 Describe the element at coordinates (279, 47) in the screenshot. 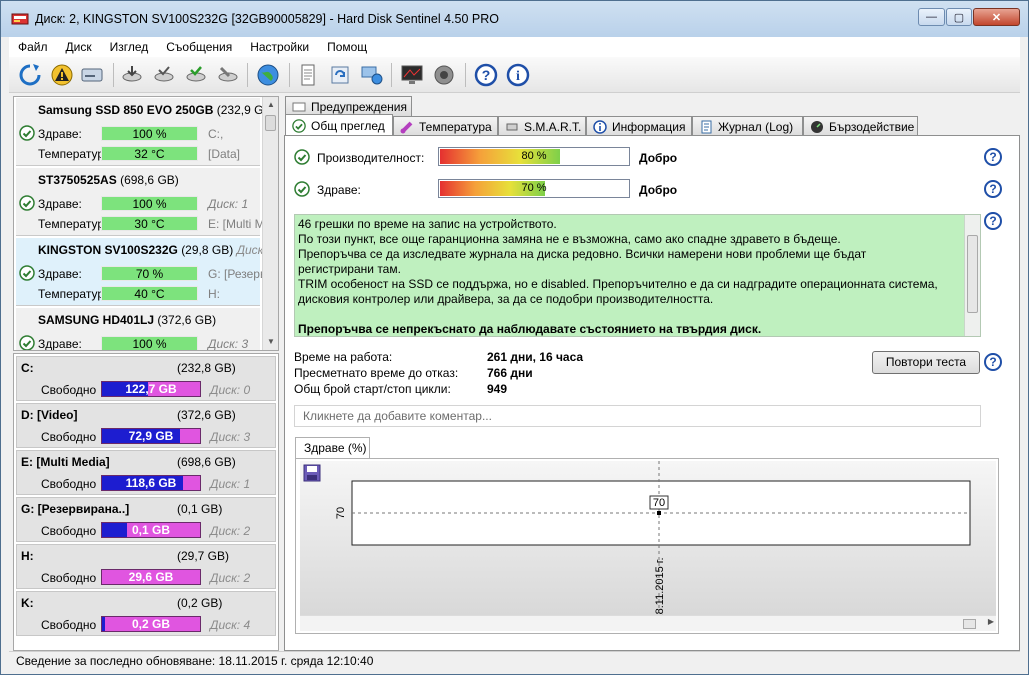

I see `menu-settings: Настройки` at that location.